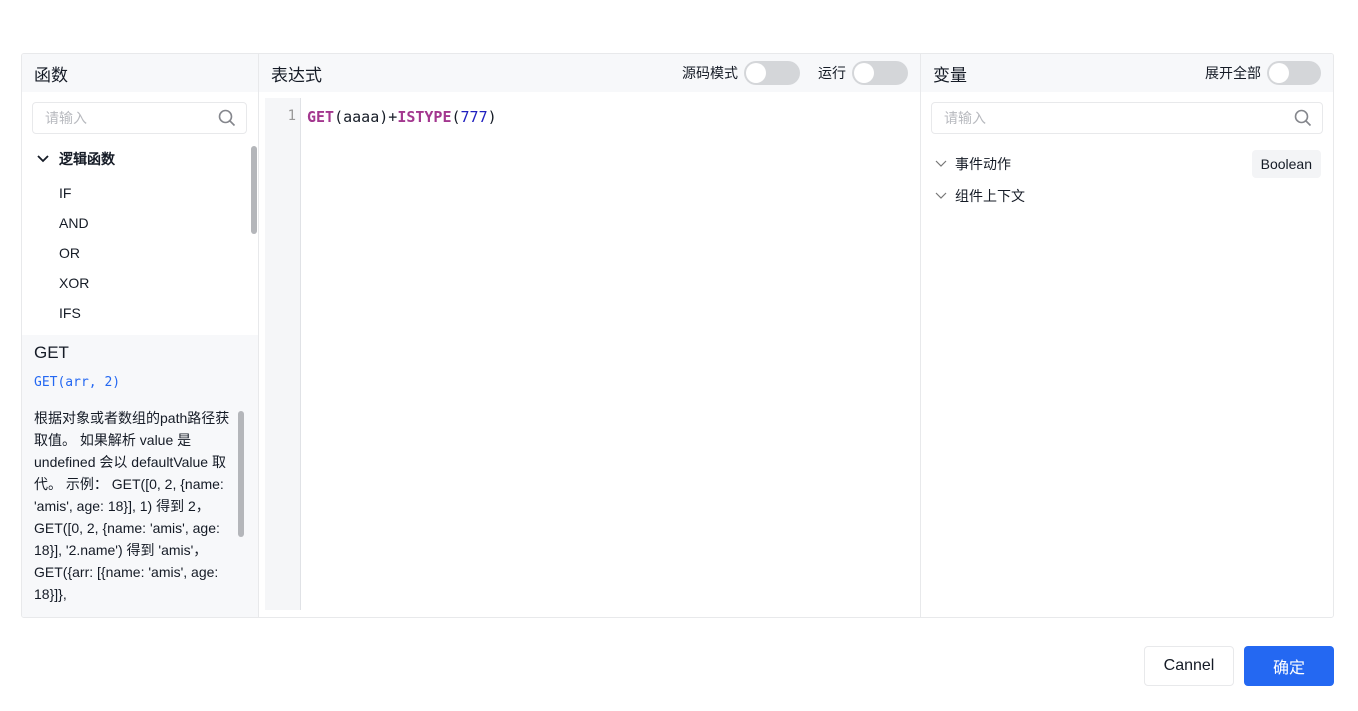  What do you see at coordinates (492, 117) in the screenshot?
I see `code-text: )` at bounding box center [492, 117].